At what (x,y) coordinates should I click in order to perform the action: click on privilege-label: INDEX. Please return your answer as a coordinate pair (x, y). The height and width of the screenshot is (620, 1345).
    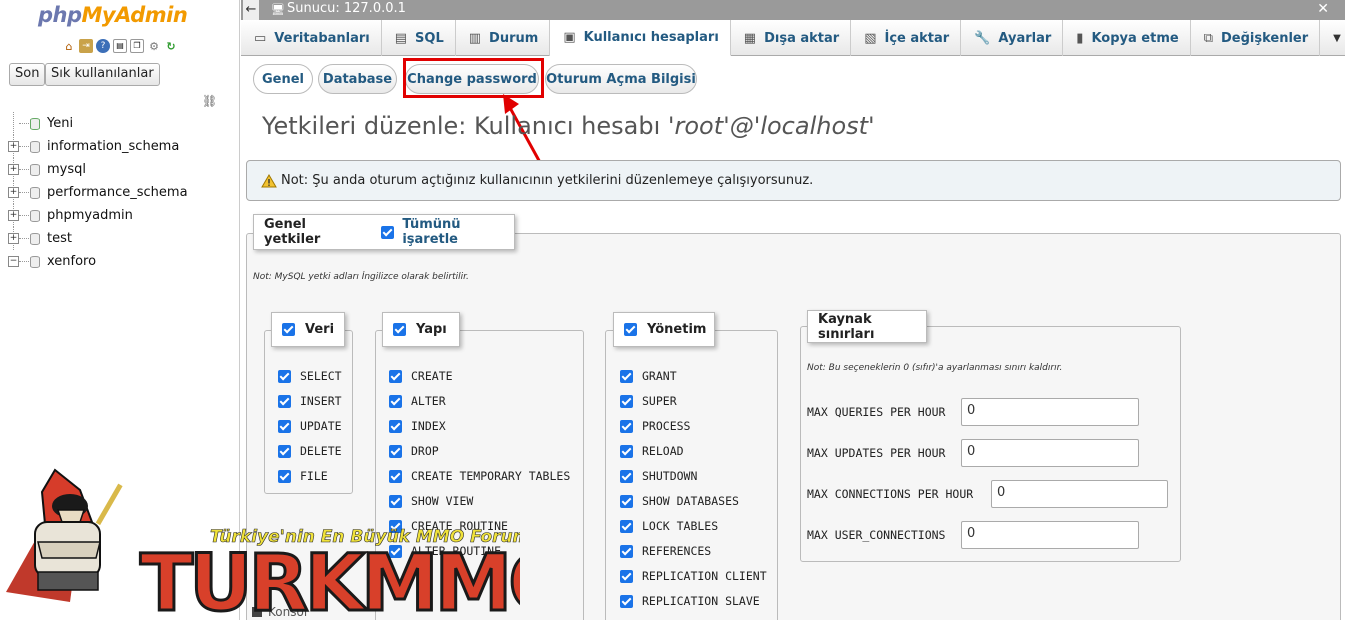
    Looking at the image, I should click on (428, 426).